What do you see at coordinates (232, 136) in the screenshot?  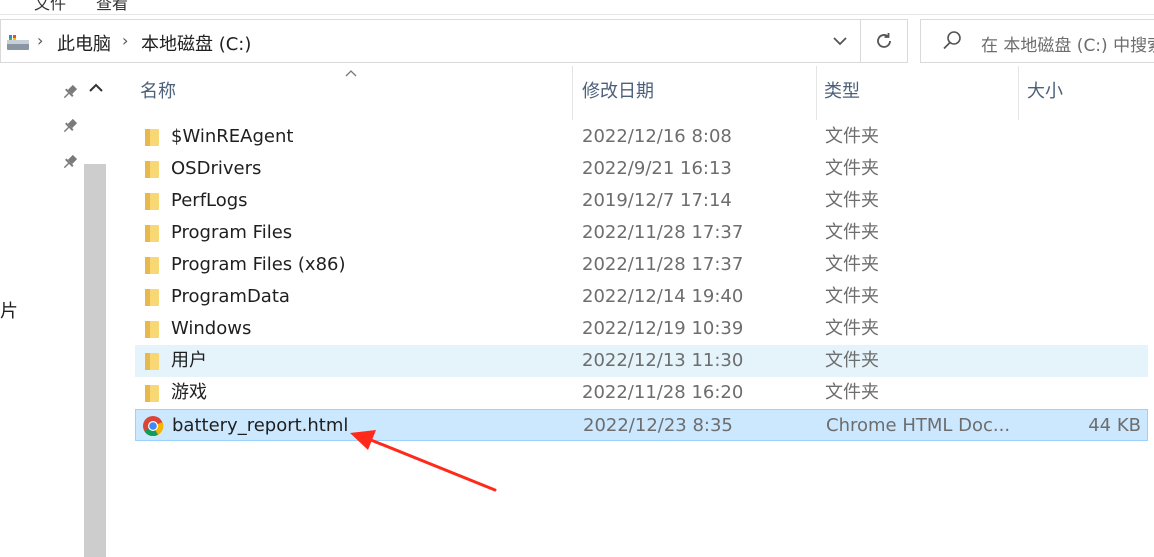 I see `file-name: $WinREAgent` at bounding box center [232, 136].